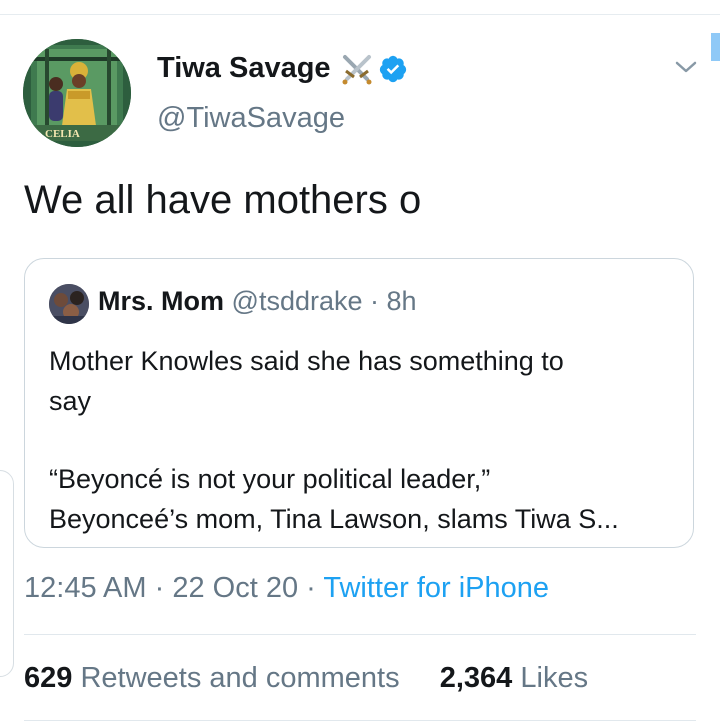 This screenshot has width=720, height=726. What do you see at coordinates (360, 14) in the screenshot?
I see `top-divider` at bounding box center [360, 14].